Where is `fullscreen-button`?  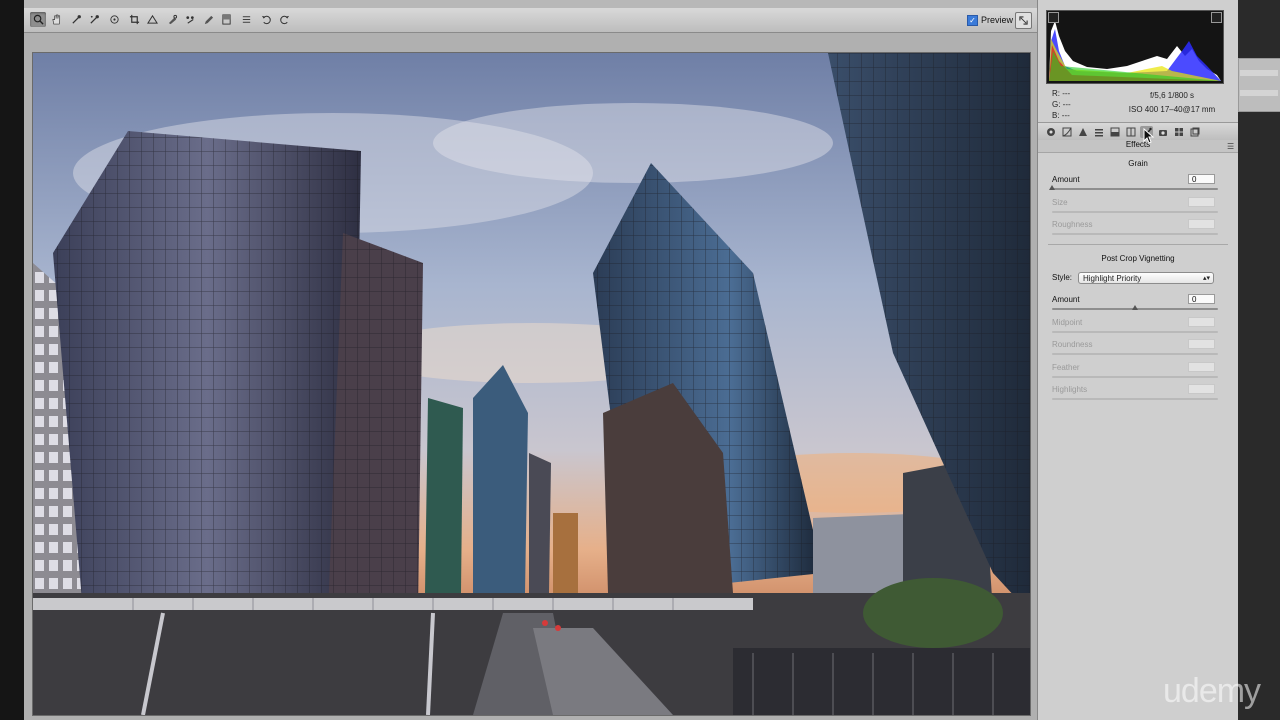 fullscreen-button is located at coordinates (1023, 20).